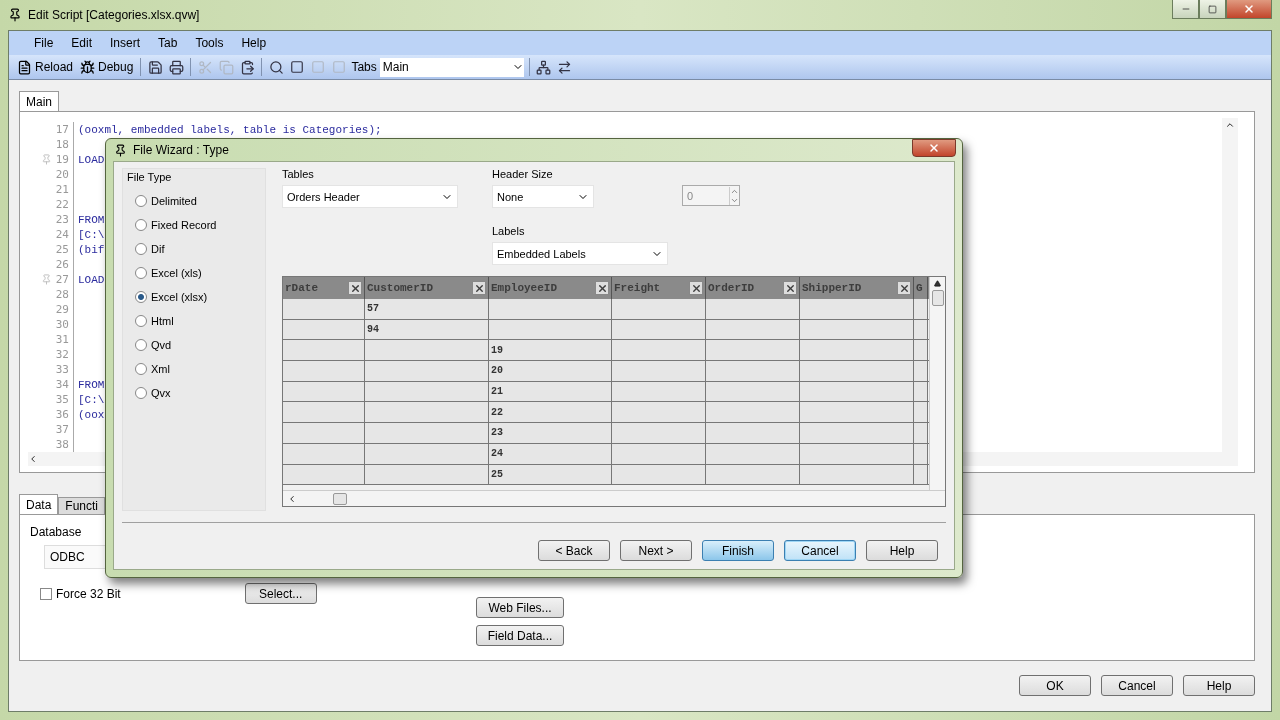  What do you see at coordinates (62, 309) in the screenshot?
I see `line-number: 29` at bounding box center [62, 309].